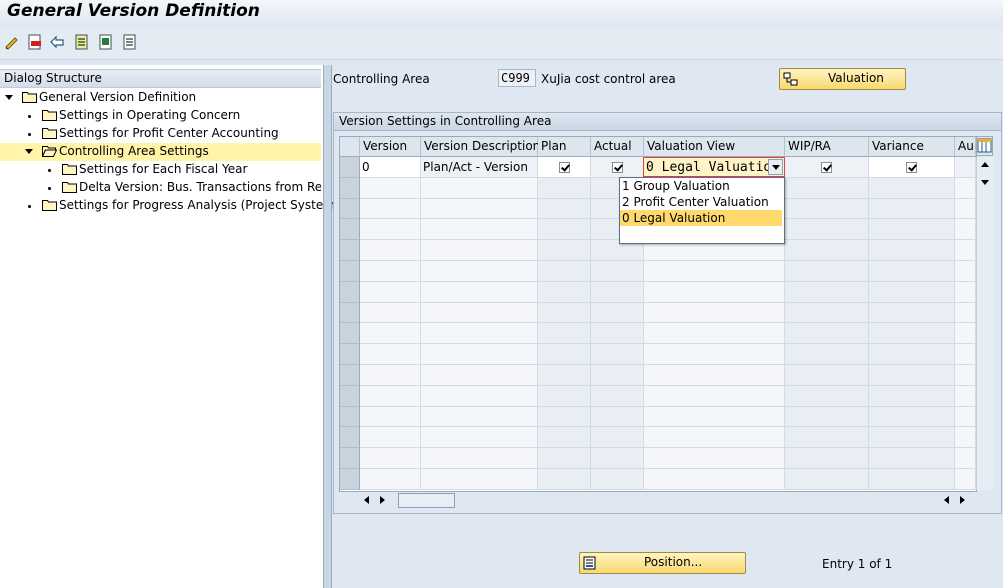  I want to click on column-header-version-description: Version Description, so click(480, 147).